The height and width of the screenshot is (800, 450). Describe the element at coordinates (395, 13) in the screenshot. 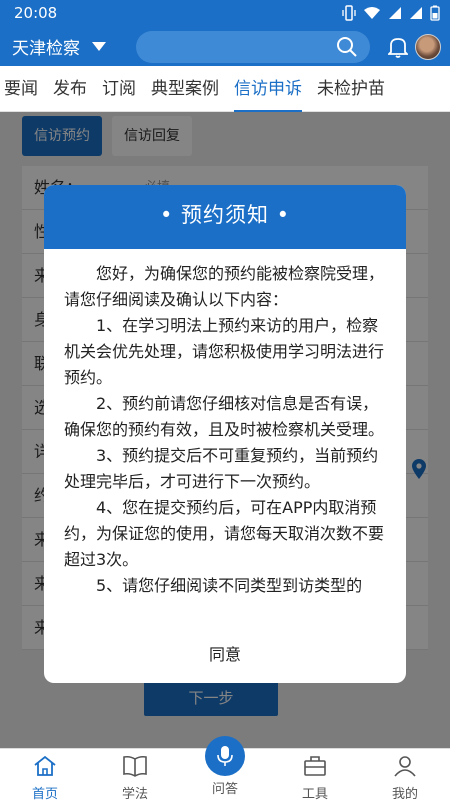

I see `signal-icon` at that location.